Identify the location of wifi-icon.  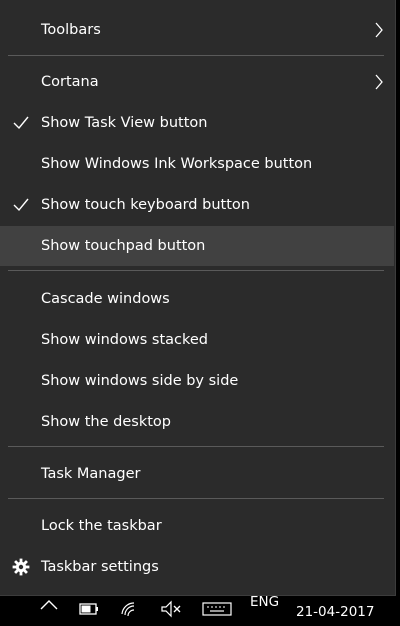
(131, 609).